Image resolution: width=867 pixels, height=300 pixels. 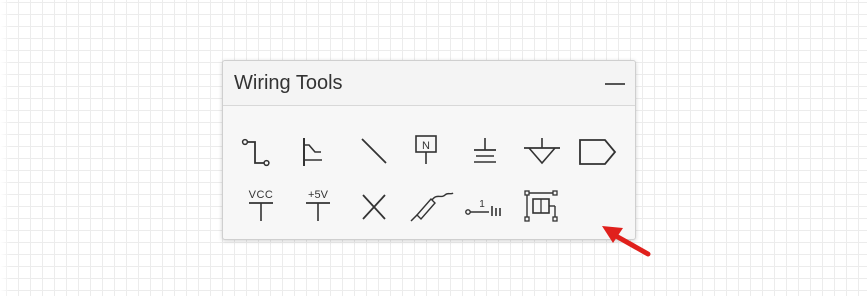 I want to click on canvas-edge, so click(x=5, y=150).